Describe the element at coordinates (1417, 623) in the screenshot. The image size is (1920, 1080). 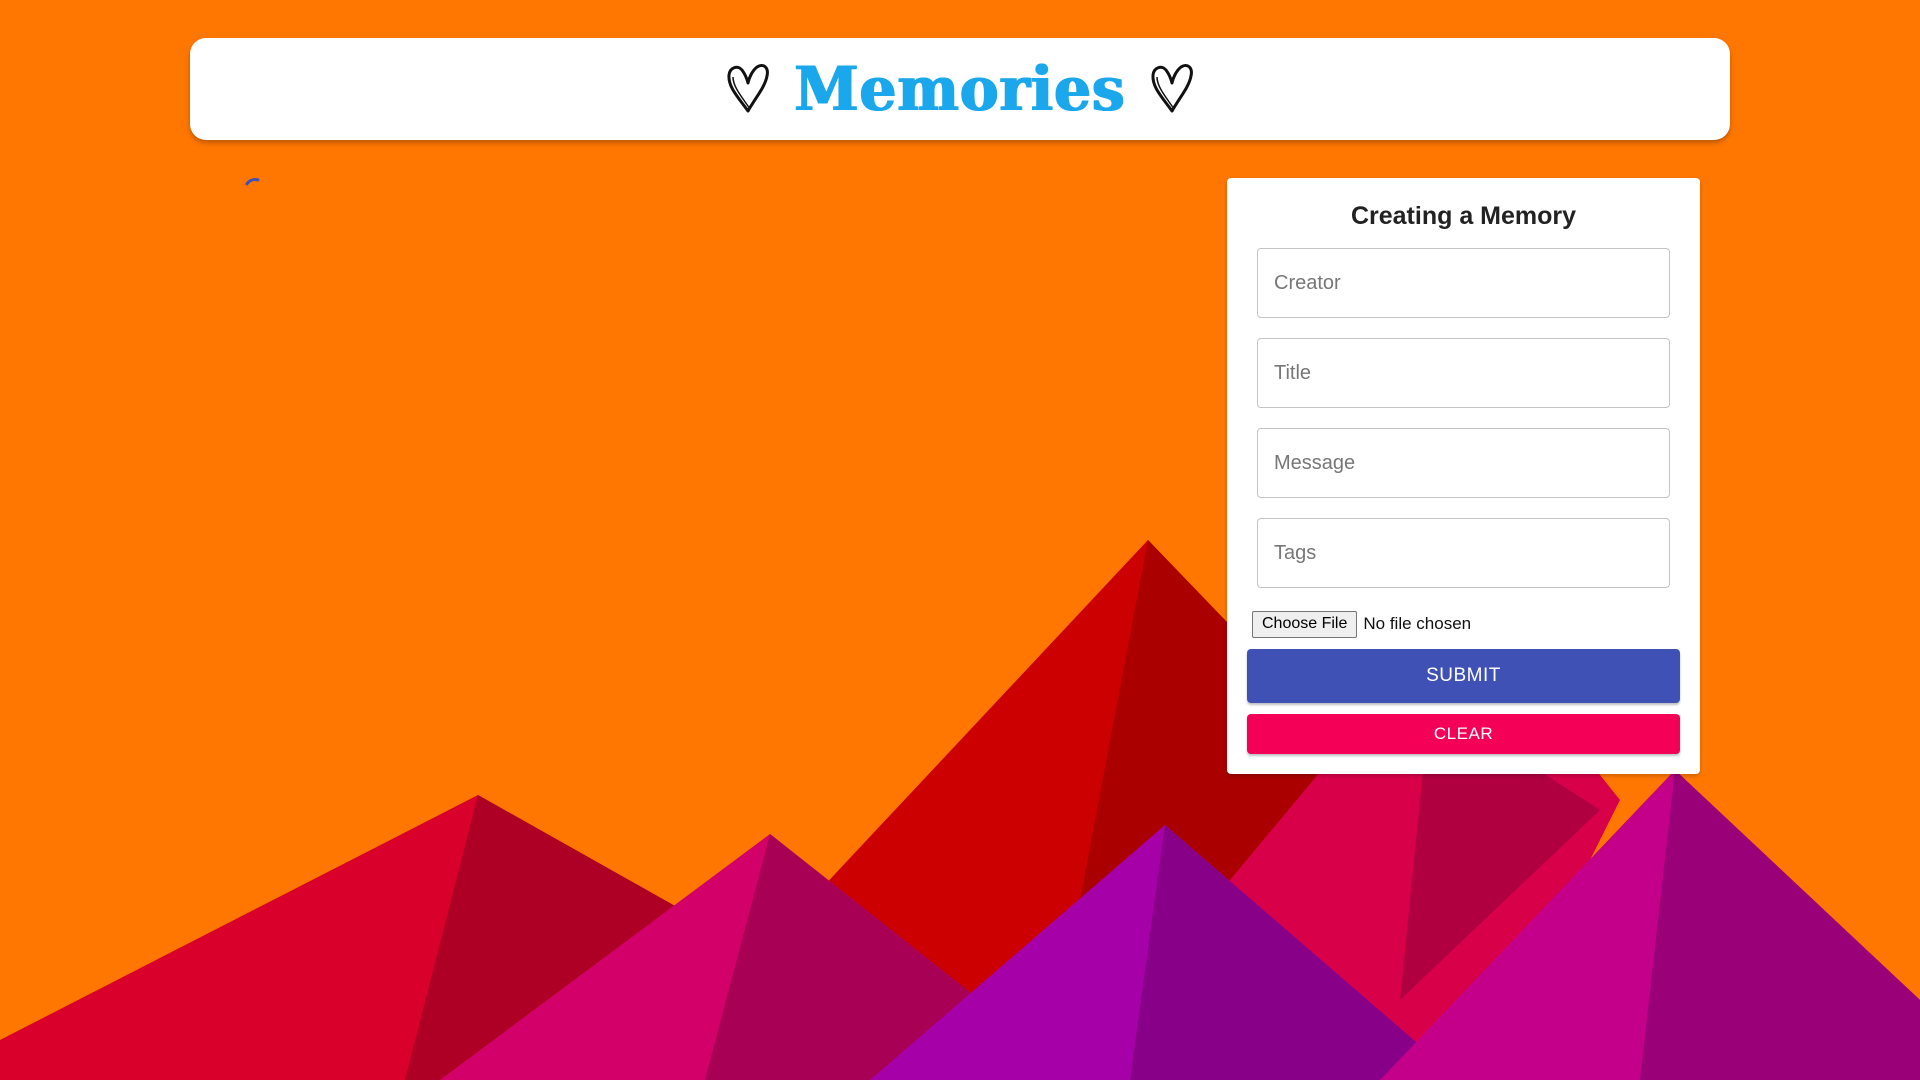
I see `file-status-text: No file chosen` at that location.